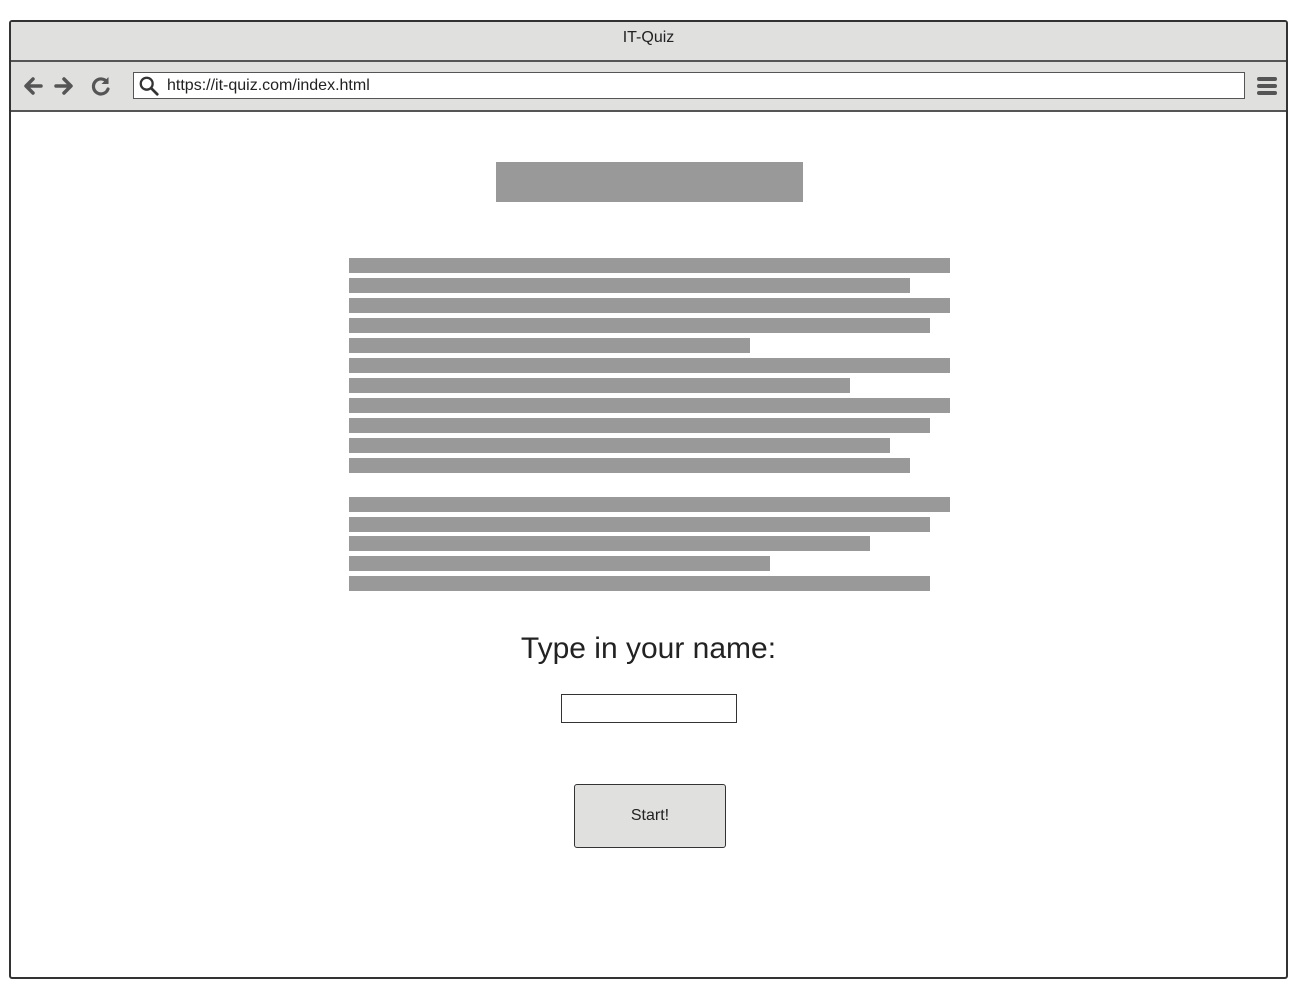  I want to click on search-icon, so click(149, 86).